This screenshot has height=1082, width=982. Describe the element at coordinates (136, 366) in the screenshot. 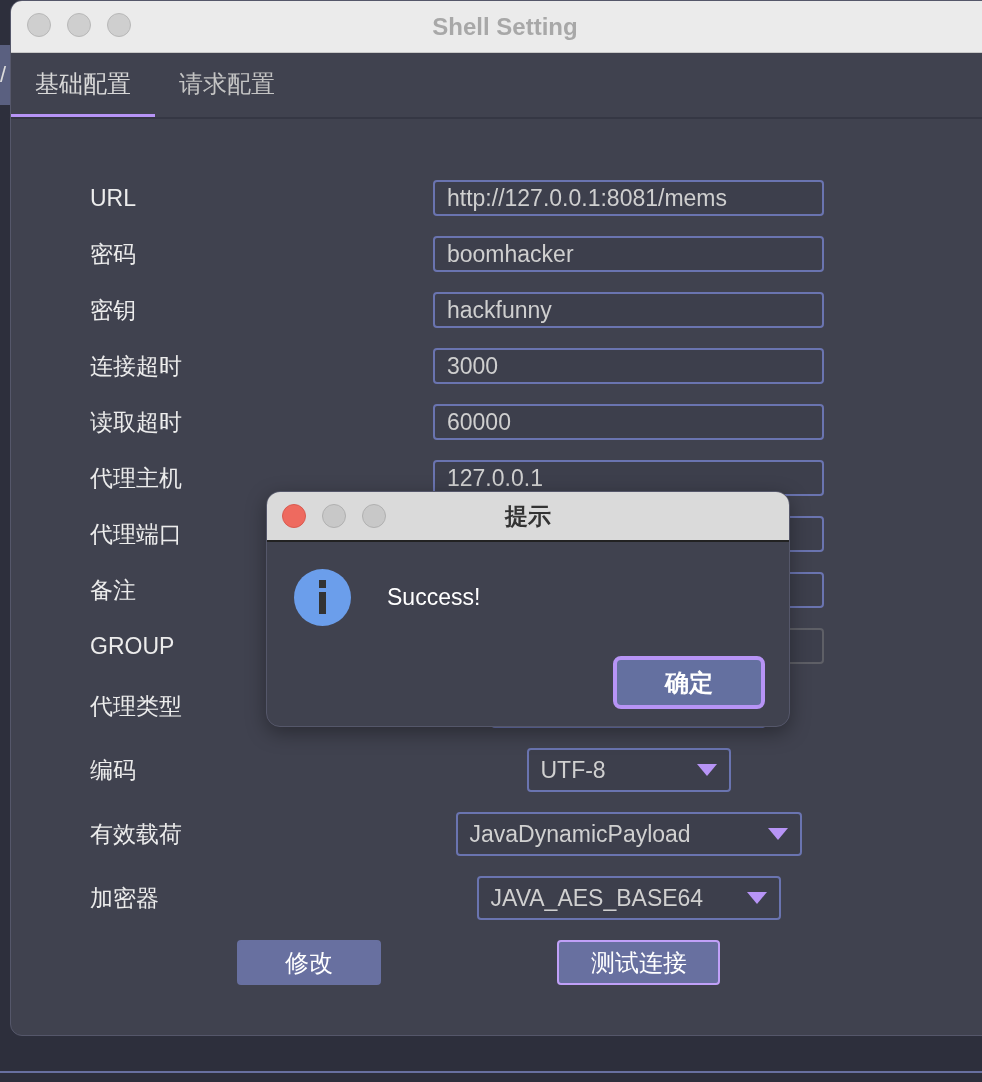

I see `field-label: 连接超时` at that location.